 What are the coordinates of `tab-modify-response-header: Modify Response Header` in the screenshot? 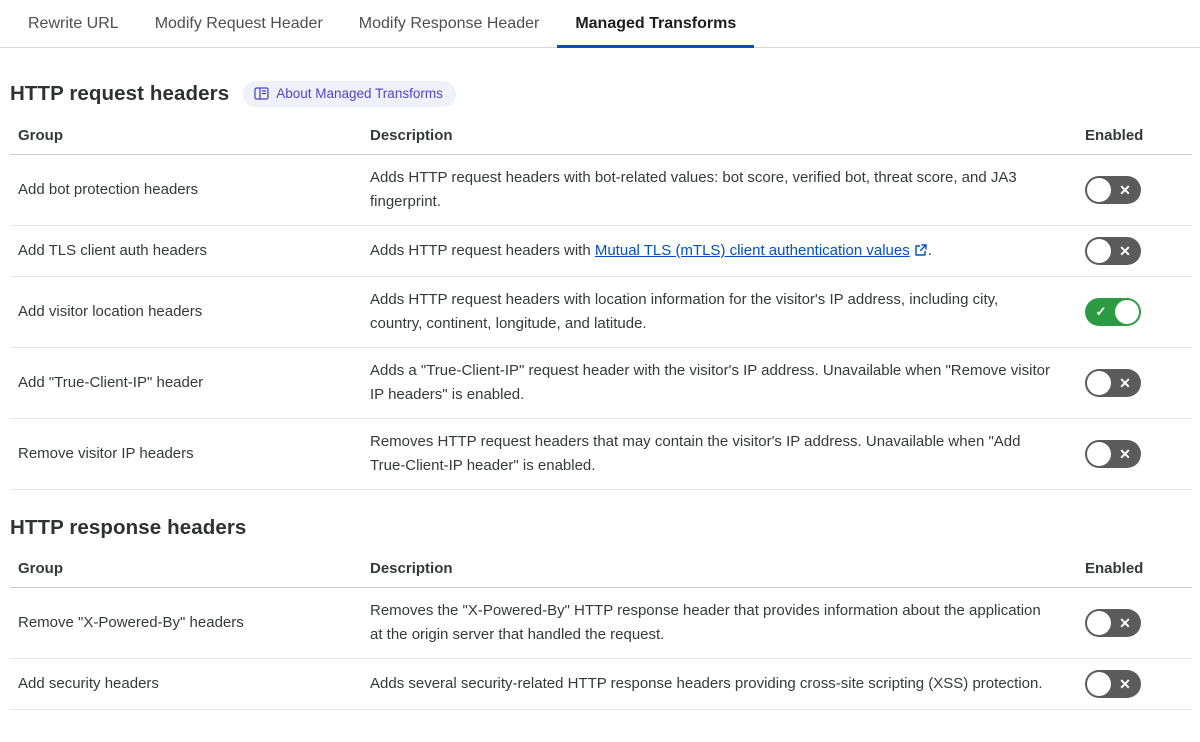 It's located at (449, 23).